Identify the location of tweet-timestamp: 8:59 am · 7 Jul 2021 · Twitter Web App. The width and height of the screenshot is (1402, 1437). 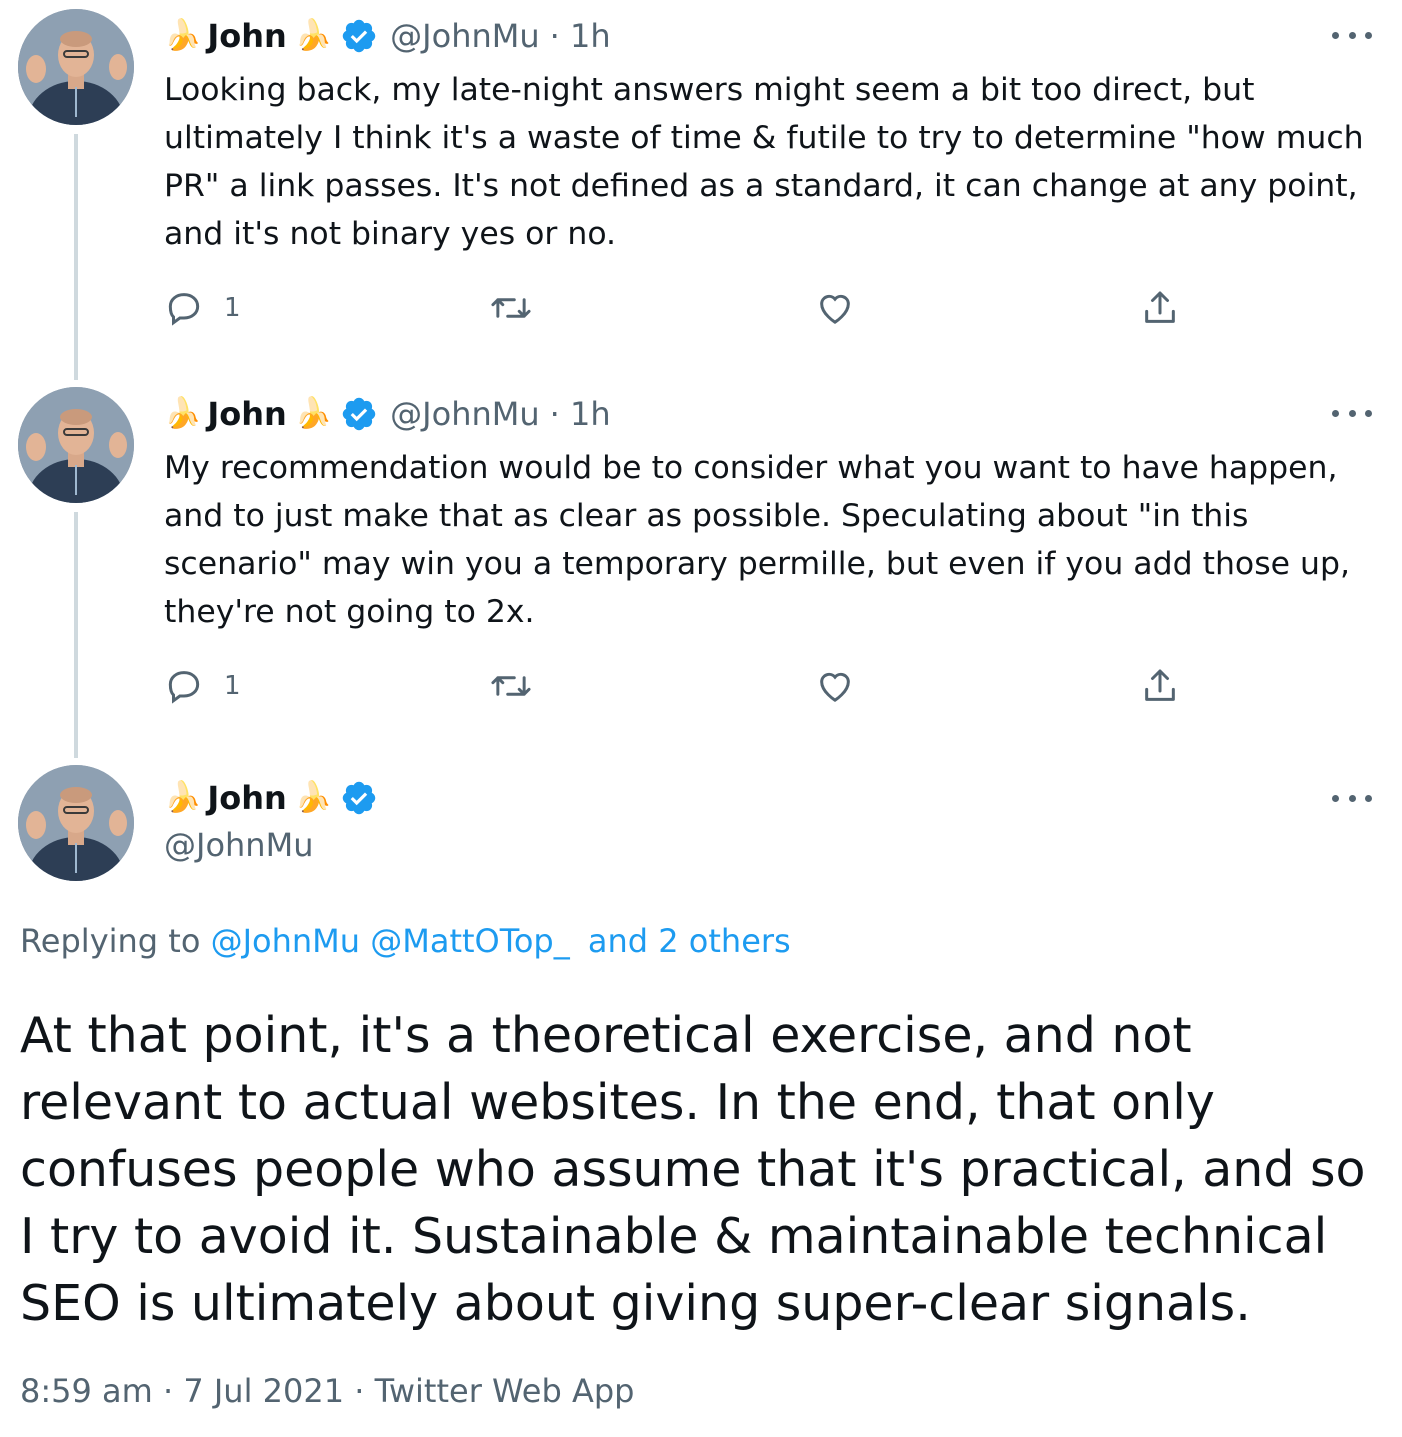
(327, 1391).